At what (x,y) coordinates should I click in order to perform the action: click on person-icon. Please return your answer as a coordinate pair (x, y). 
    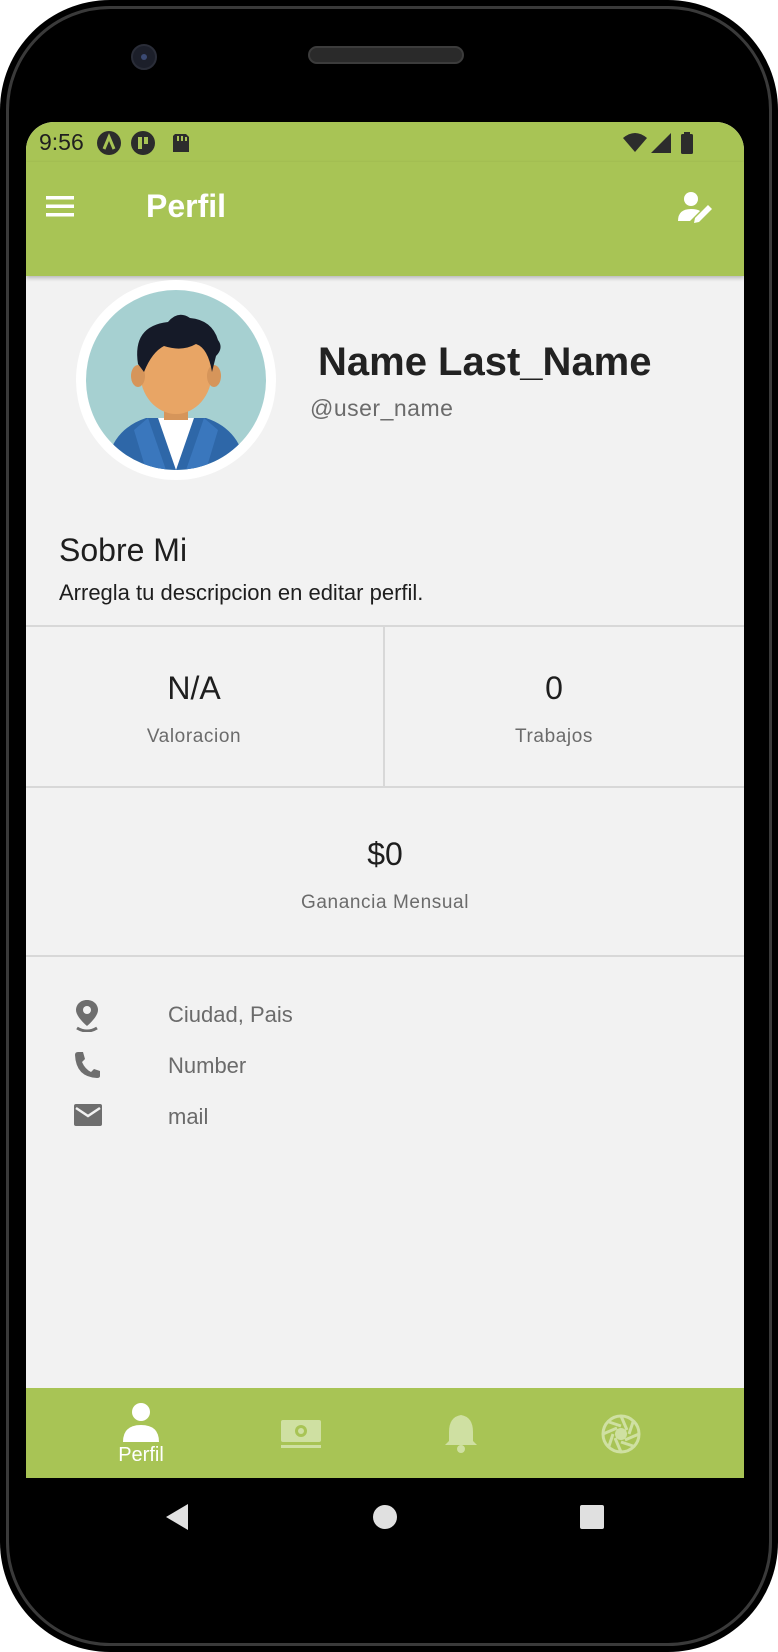
    Looking at the image, I should click on (141, 1422).